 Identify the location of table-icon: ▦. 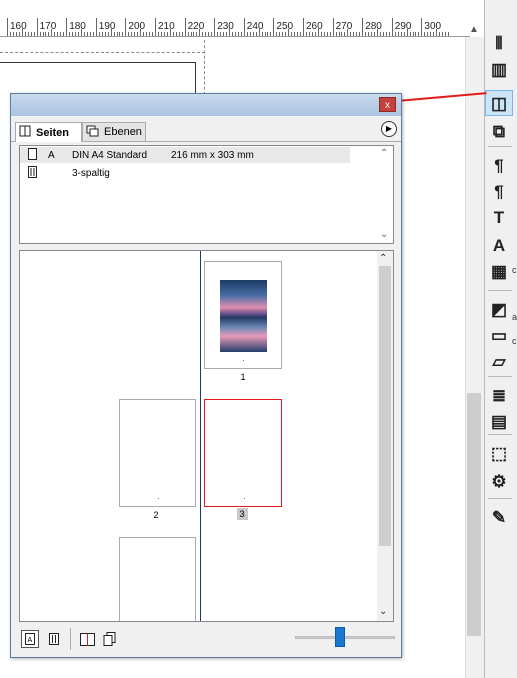
(499, 272).